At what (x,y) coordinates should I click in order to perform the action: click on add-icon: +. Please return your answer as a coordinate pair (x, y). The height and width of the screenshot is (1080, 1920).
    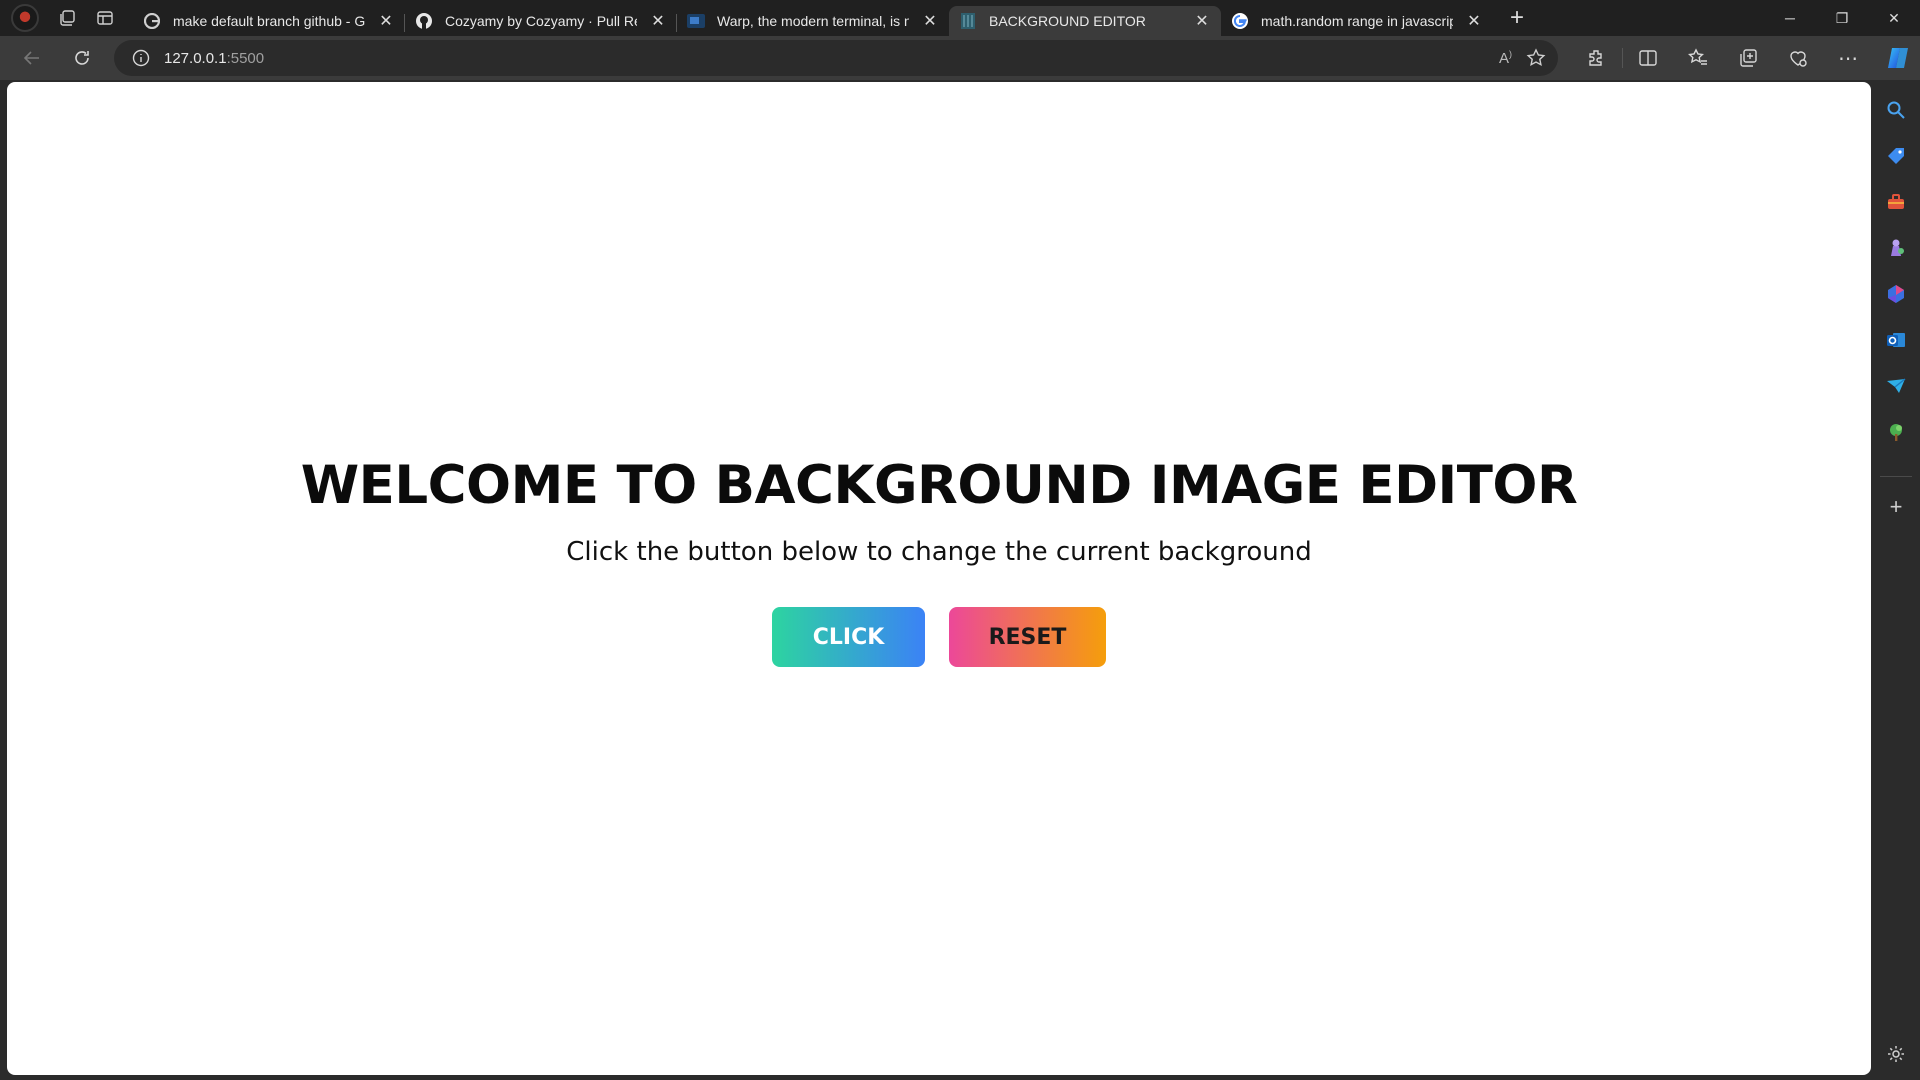
    Looking at the image, I should click on (1896, 507).